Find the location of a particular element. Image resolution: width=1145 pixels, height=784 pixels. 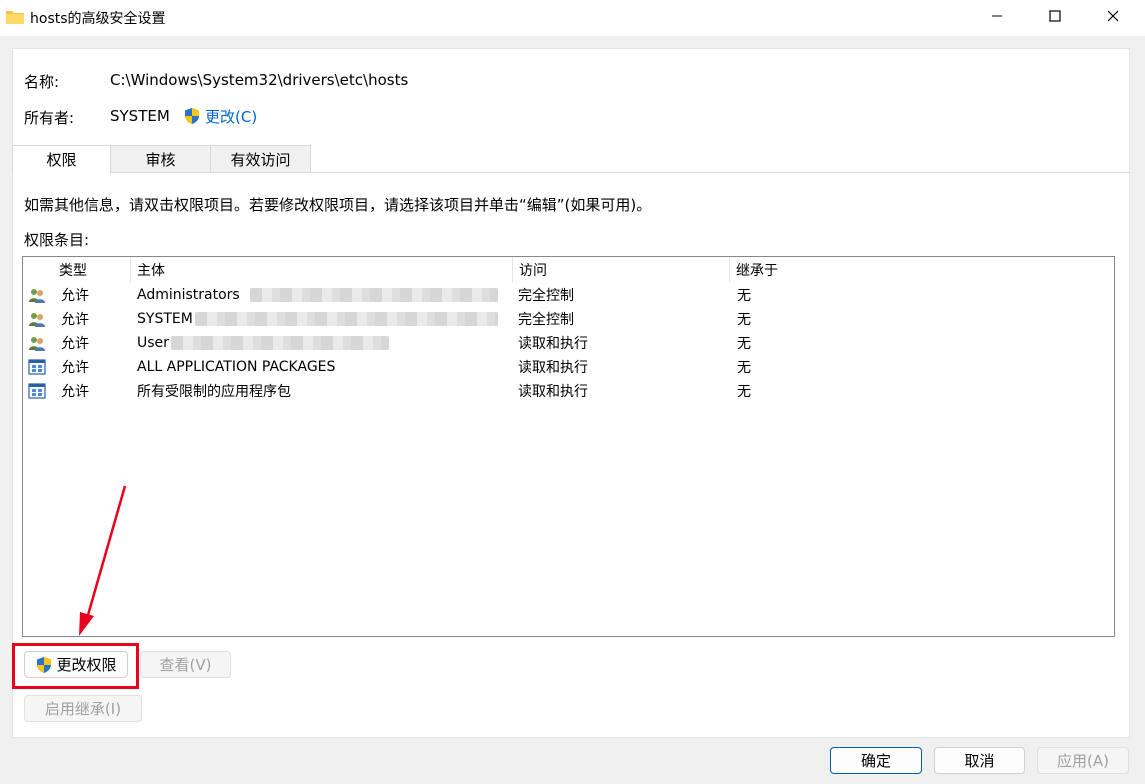

apply-label: 应用(A) is located at coordinates (1083, 761).